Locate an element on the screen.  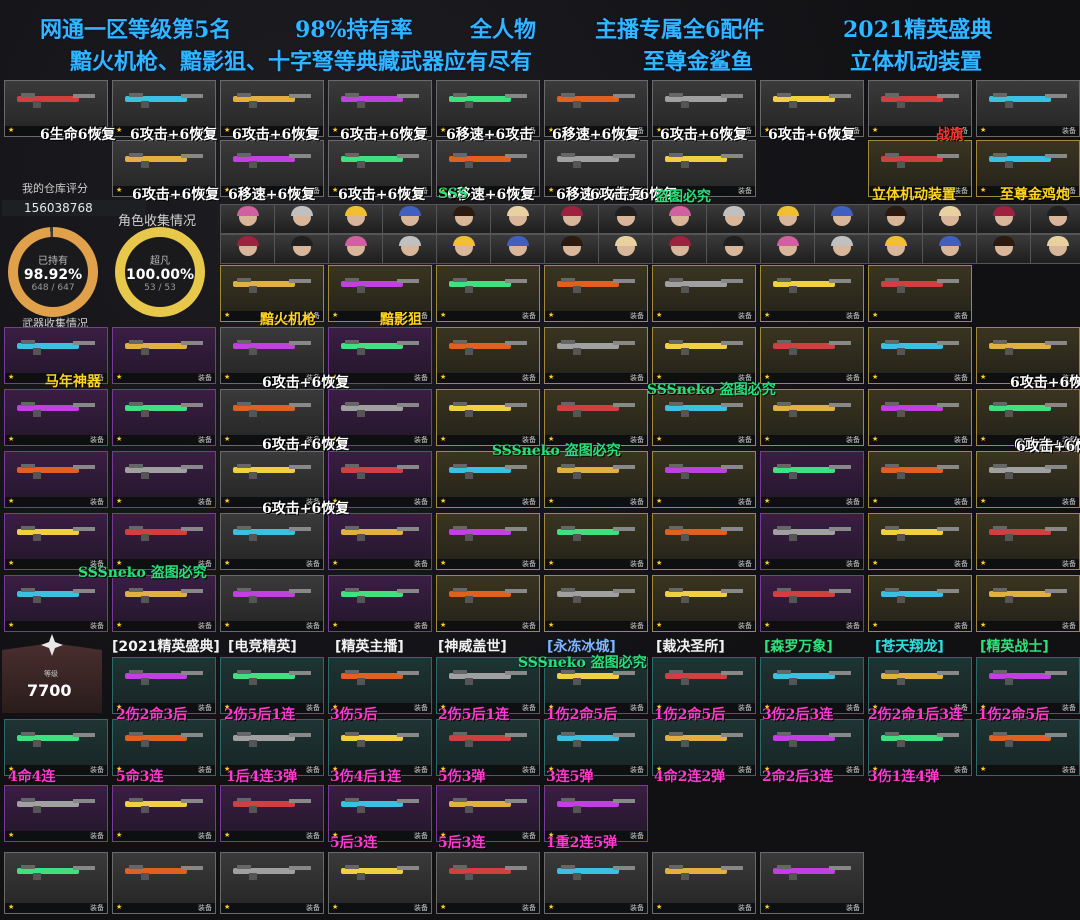
card-footer: ★ 装备 is located at coordinates (920, 378).